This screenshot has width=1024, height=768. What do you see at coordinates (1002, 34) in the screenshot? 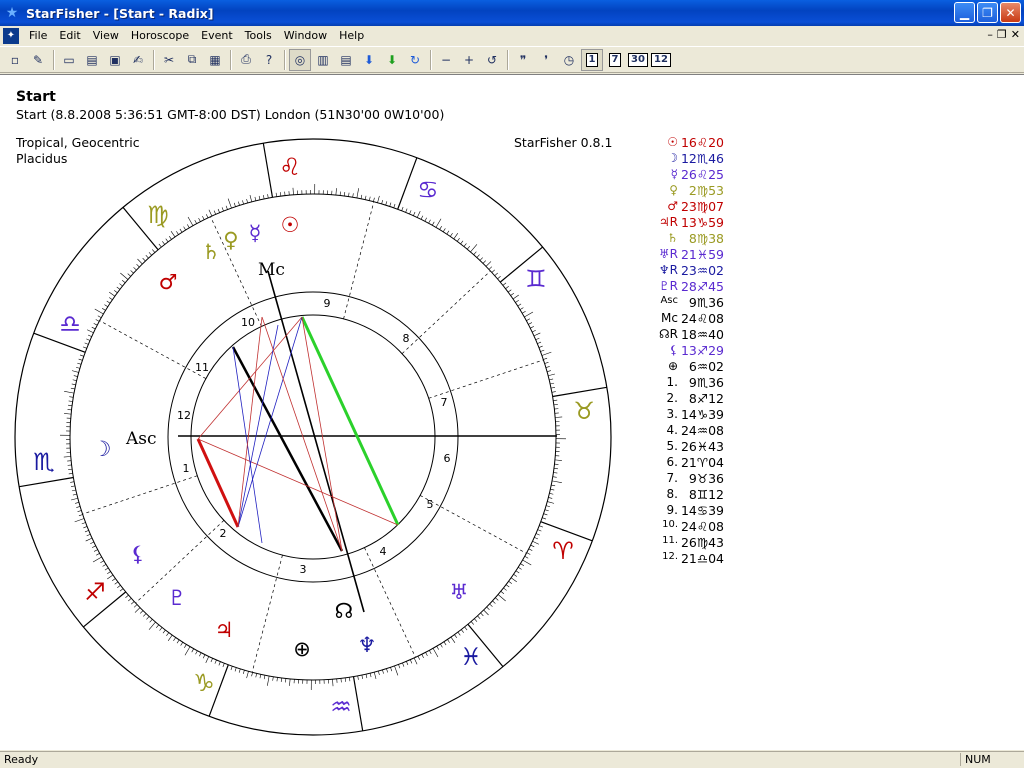
I see `mdi-restore-icon: ❐` at bounding box center [1002, 34].